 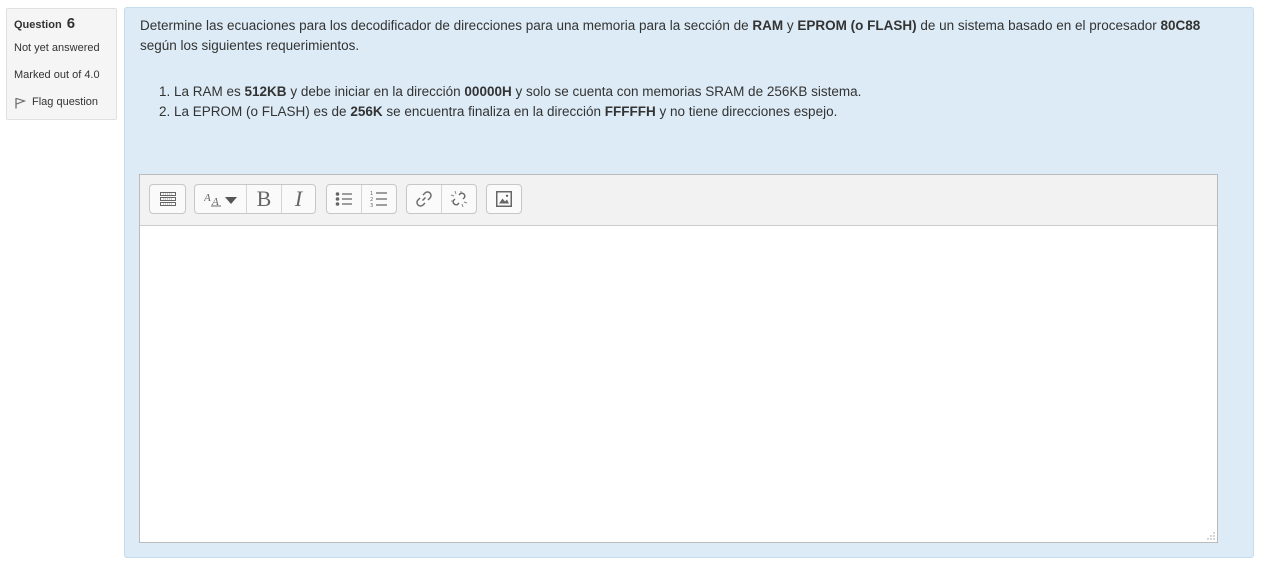 What do you see at coordinates (768, 25) in the screenshot?
I see `intro-bold-segment: RAM` at bounding box center [768, 25].